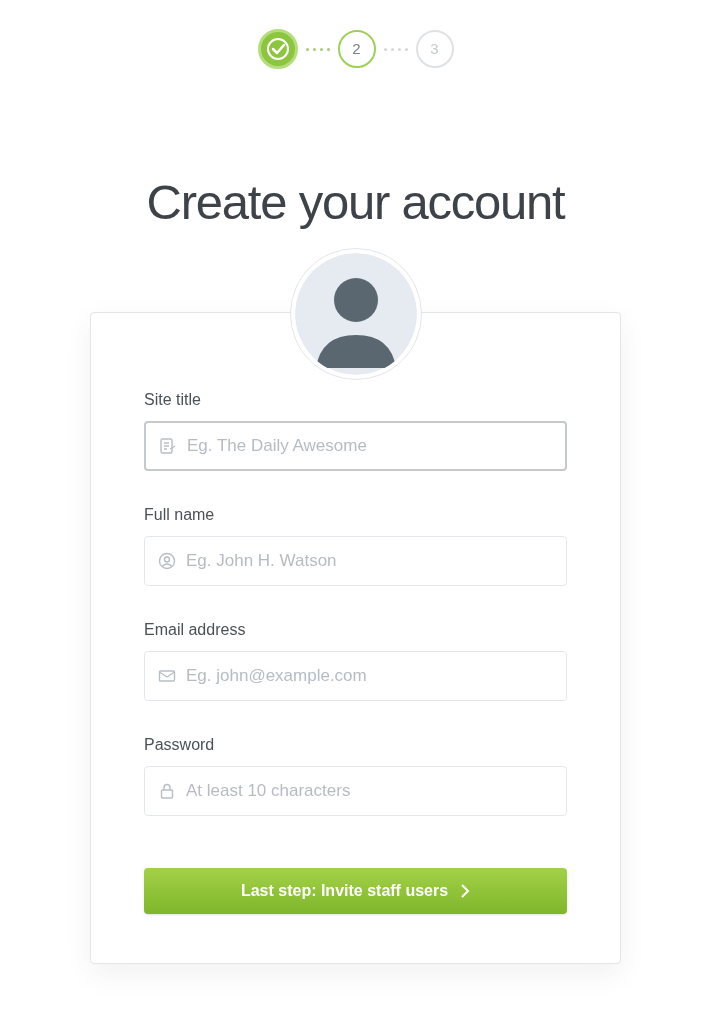 Image resolution: width=711 pixels, height=1024 pixels. What do you see at coordinates (195, 630) in the screenshot?
I see `field-label: Email address` at bounding box center [195, 630].